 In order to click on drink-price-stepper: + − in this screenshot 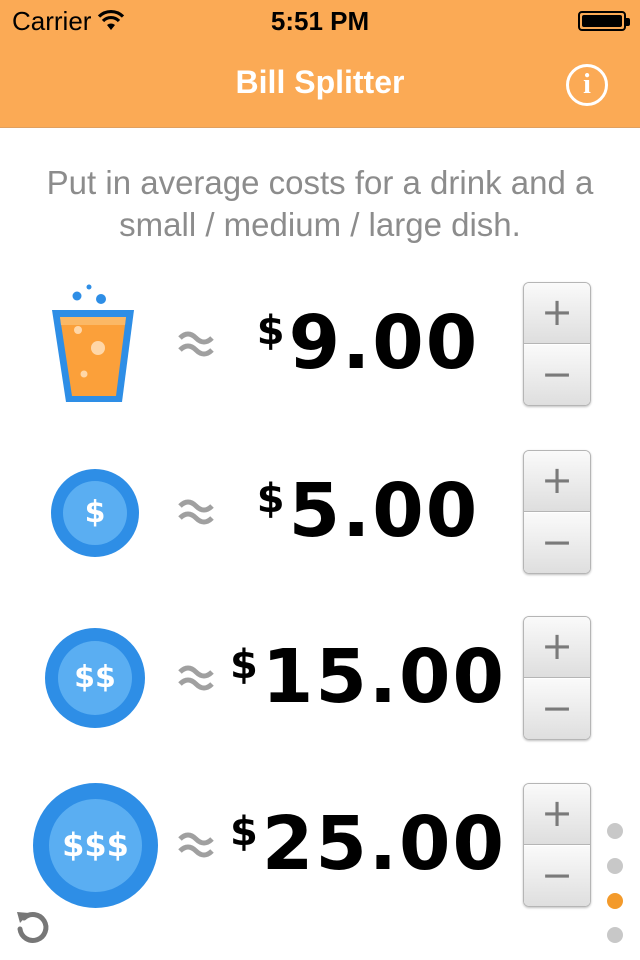, I will do `click(557, 344)`.